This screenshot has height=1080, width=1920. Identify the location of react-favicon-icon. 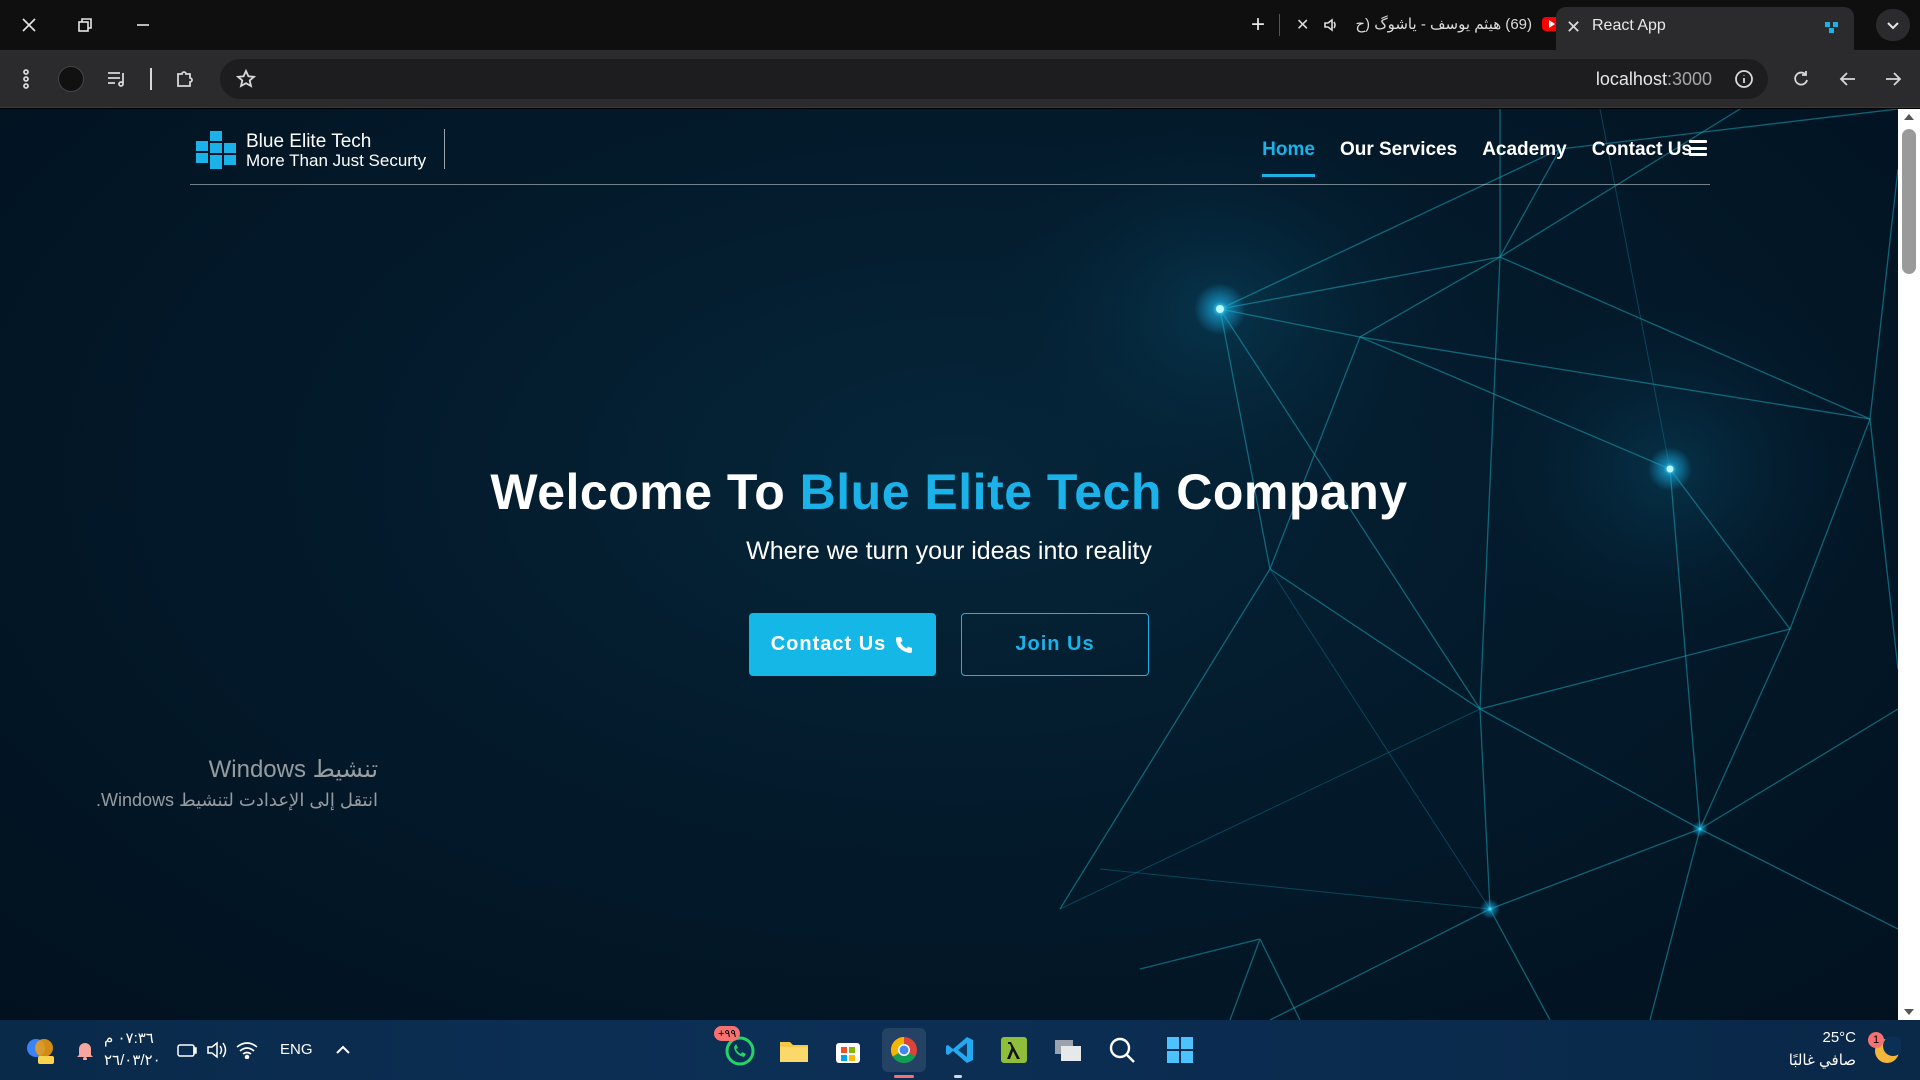
(1831, 27).